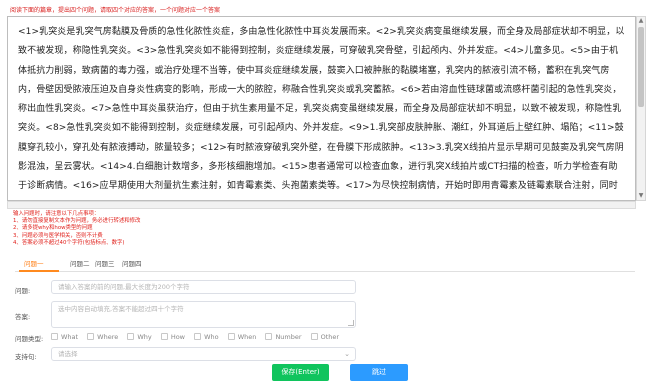  What do you see at coordinates (351, 323) in the screenshot?
I see `resize-grip-icon` at bounding box center [351, 323].